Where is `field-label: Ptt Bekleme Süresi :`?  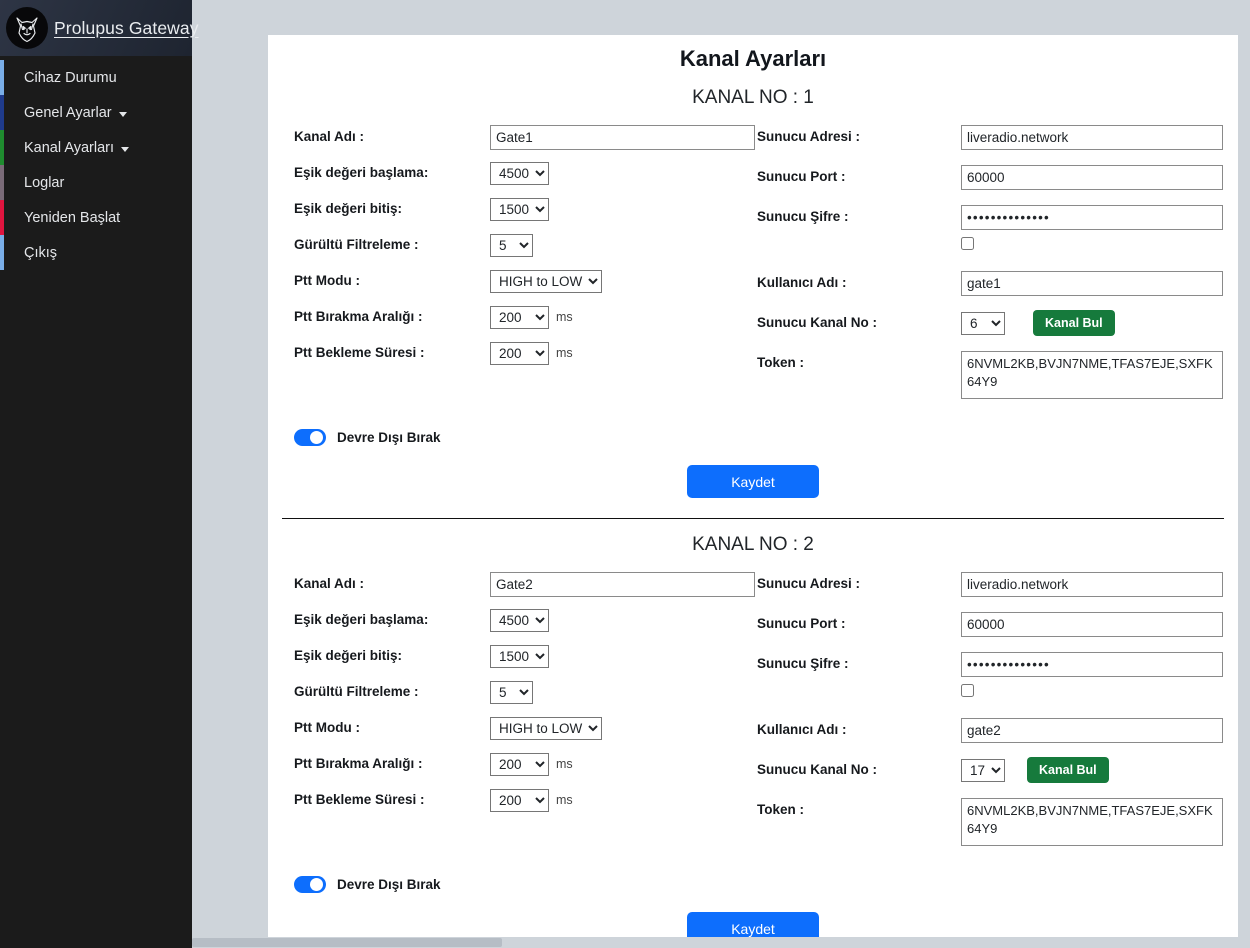 field-label: Ptt Bekleme Süresi : is located at coordinates (359, 799).